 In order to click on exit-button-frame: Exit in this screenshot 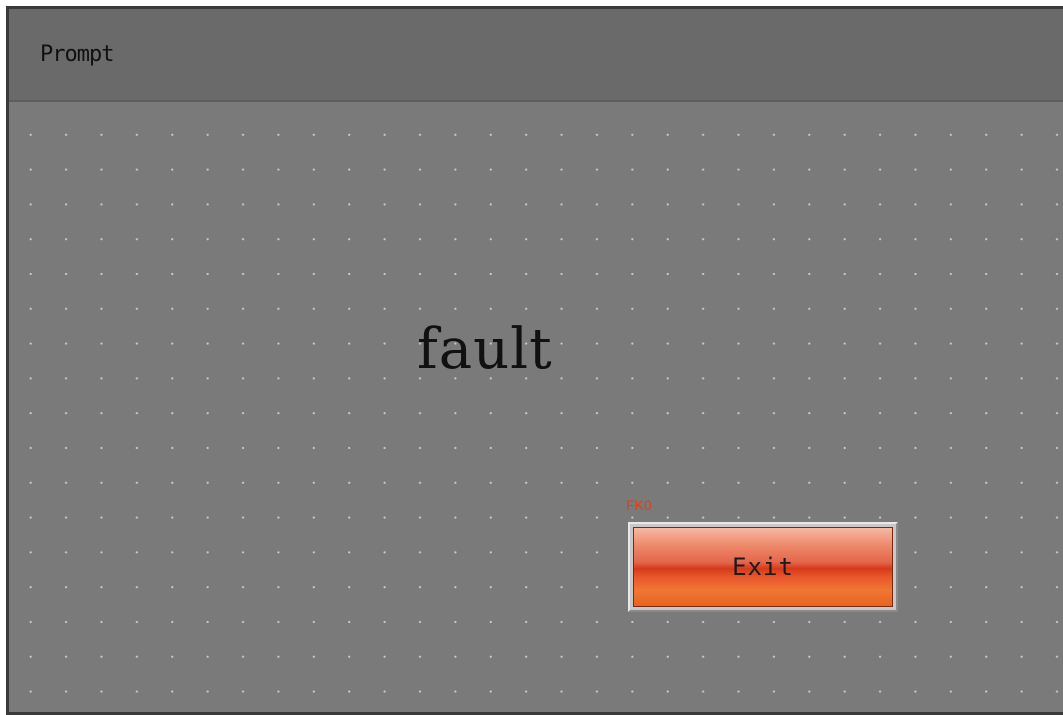, I will do `click(763, 567)`.